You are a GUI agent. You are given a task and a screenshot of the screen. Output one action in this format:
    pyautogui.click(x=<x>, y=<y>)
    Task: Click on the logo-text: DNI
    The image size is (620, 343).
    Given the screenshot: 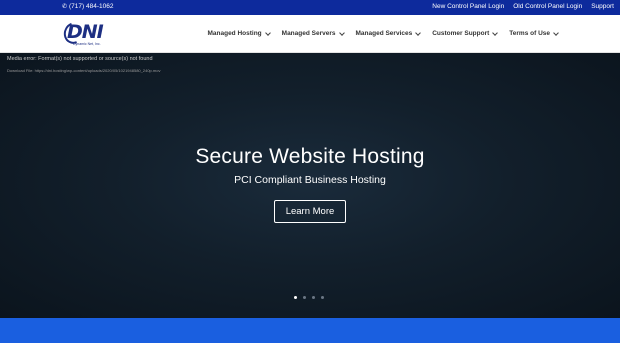 What is the action you would take?
    pyautogui.click(x=85, y=32)
    